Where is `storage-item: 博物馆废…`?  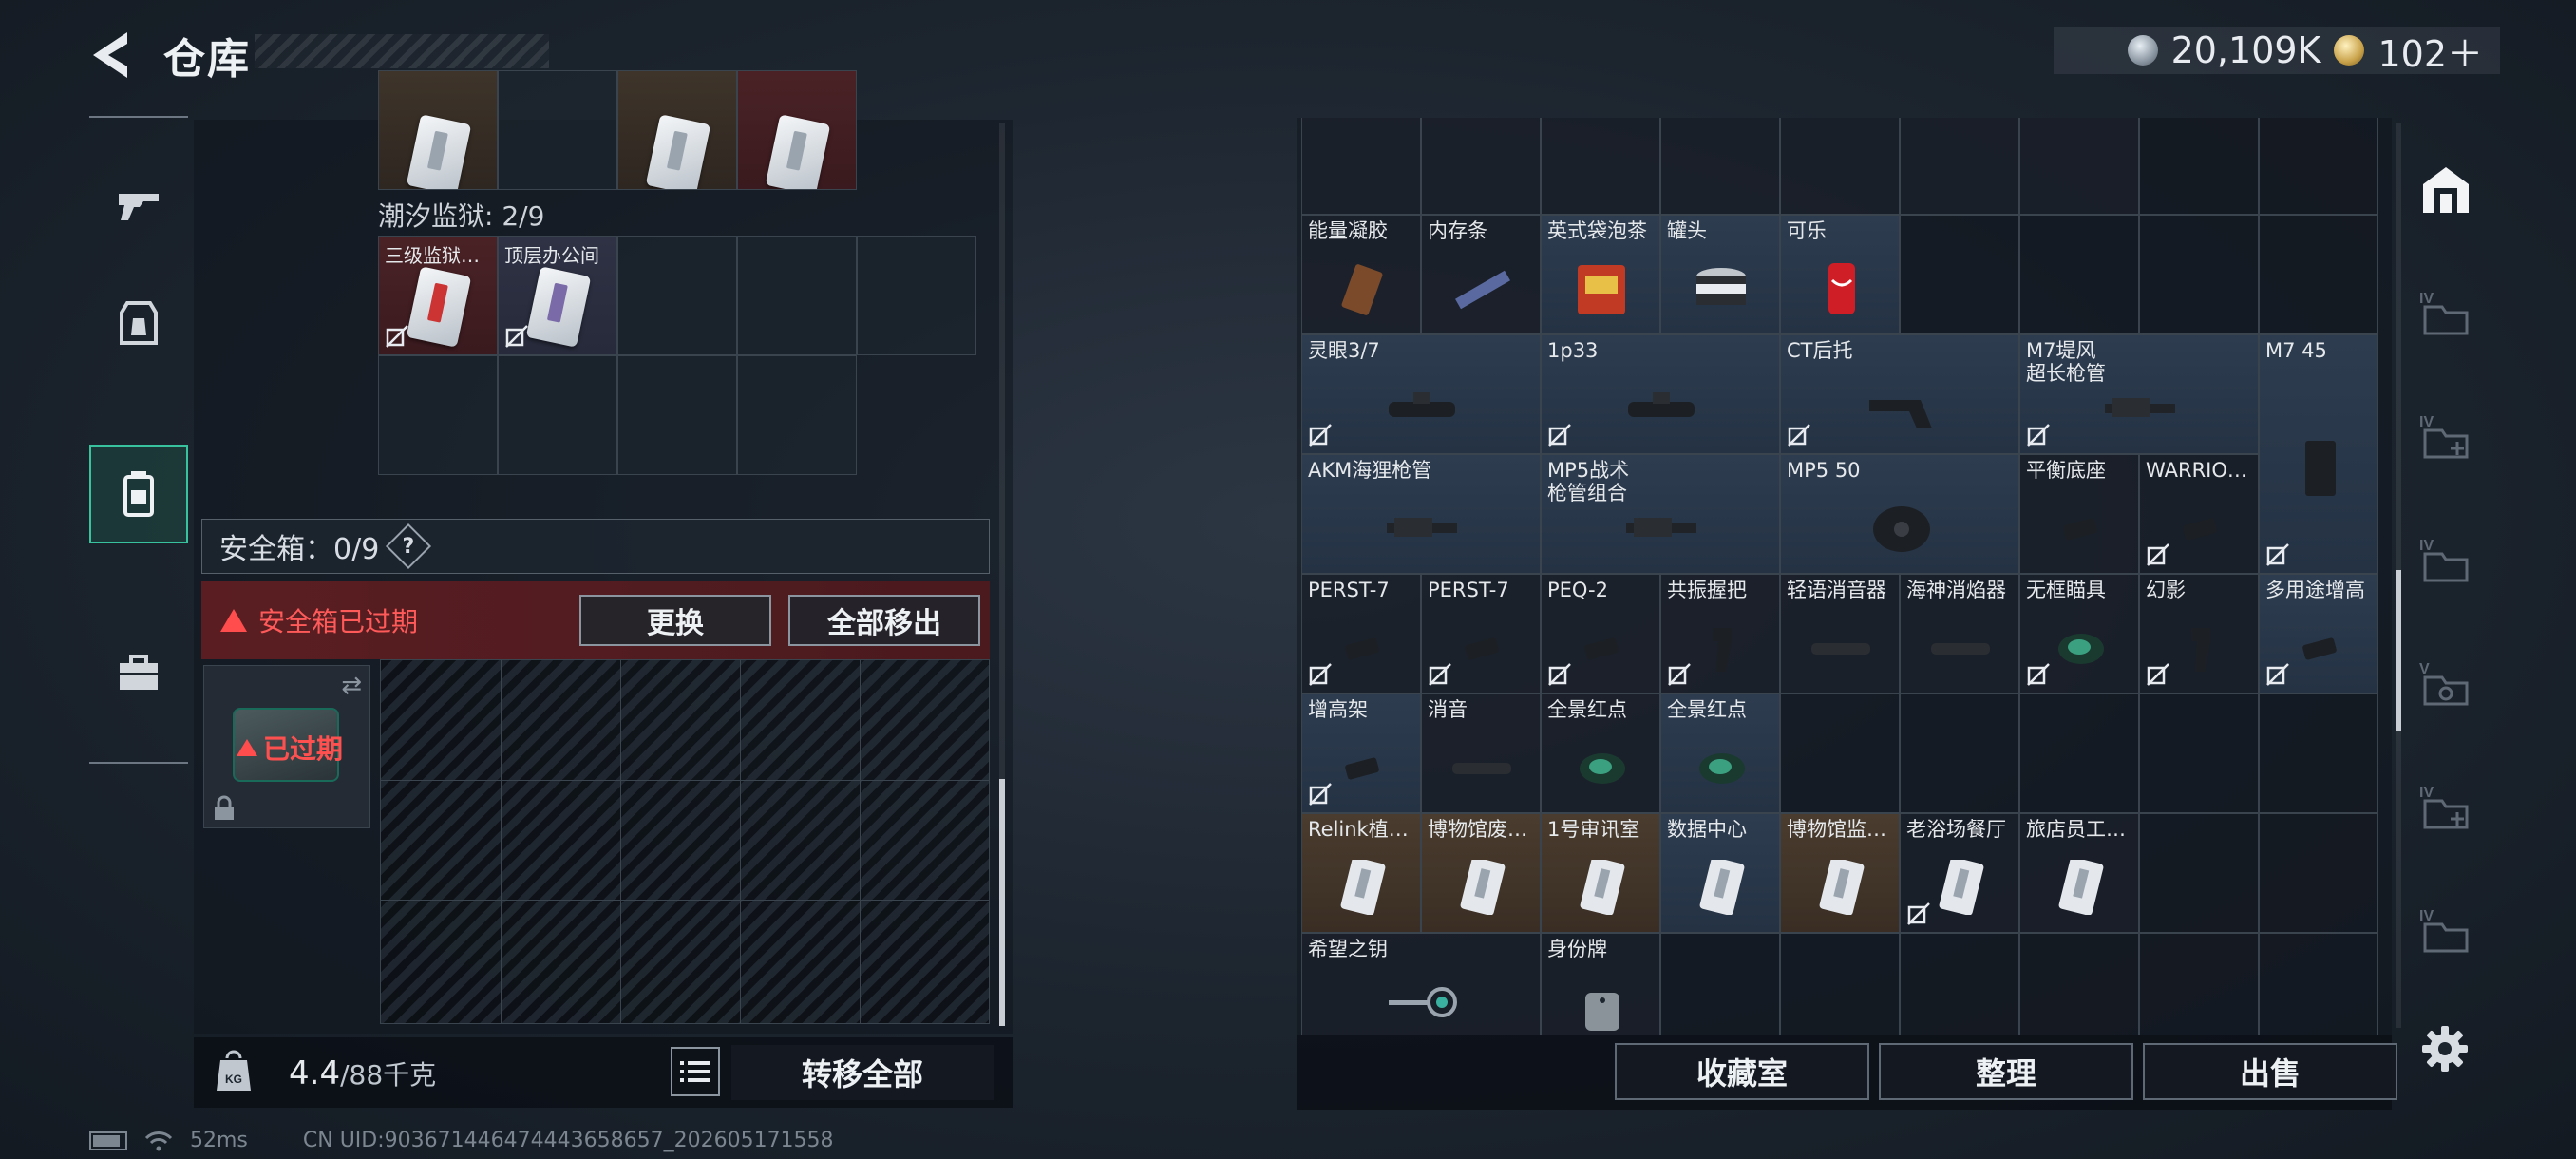
storage-item: 博物馆废… is located at coordinates (1481, 873).